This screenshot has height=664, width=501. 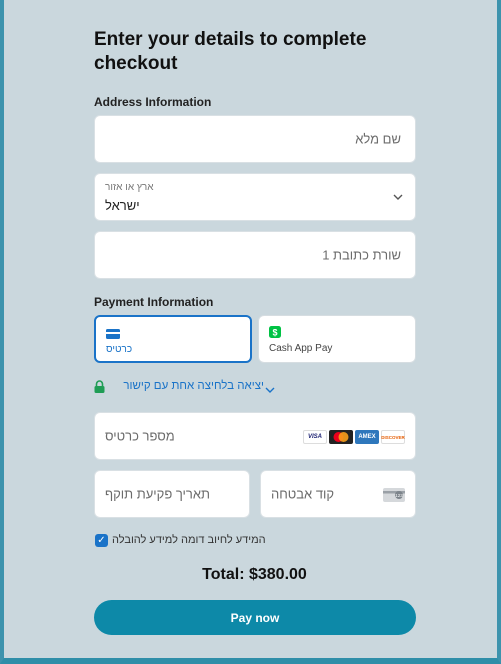 I want to click on expiry-placeholder: תאריך פקיעת תוקף, so click(x=158, y=494).